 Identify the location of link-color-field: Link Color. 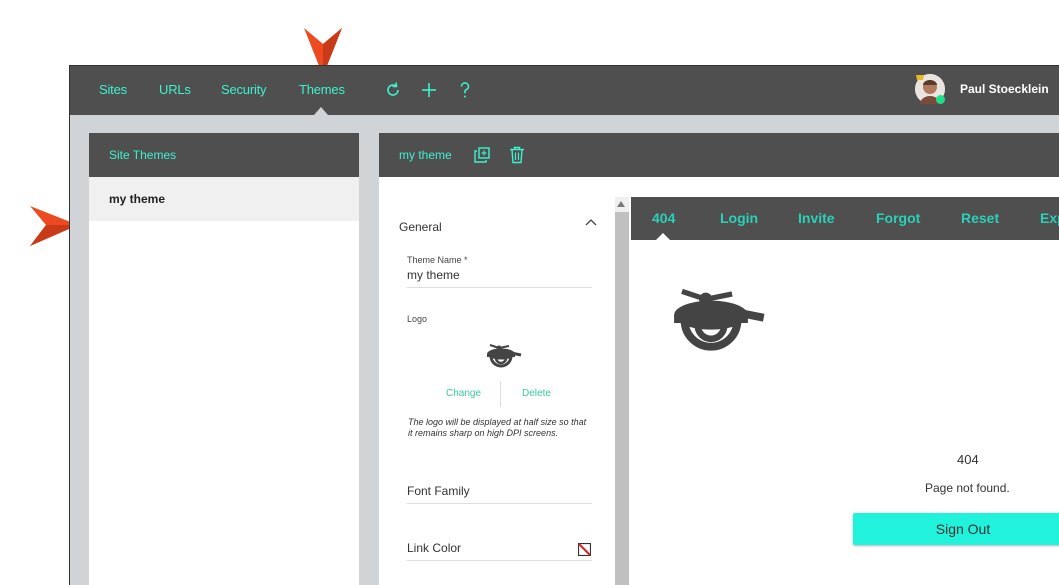
(434, 548).